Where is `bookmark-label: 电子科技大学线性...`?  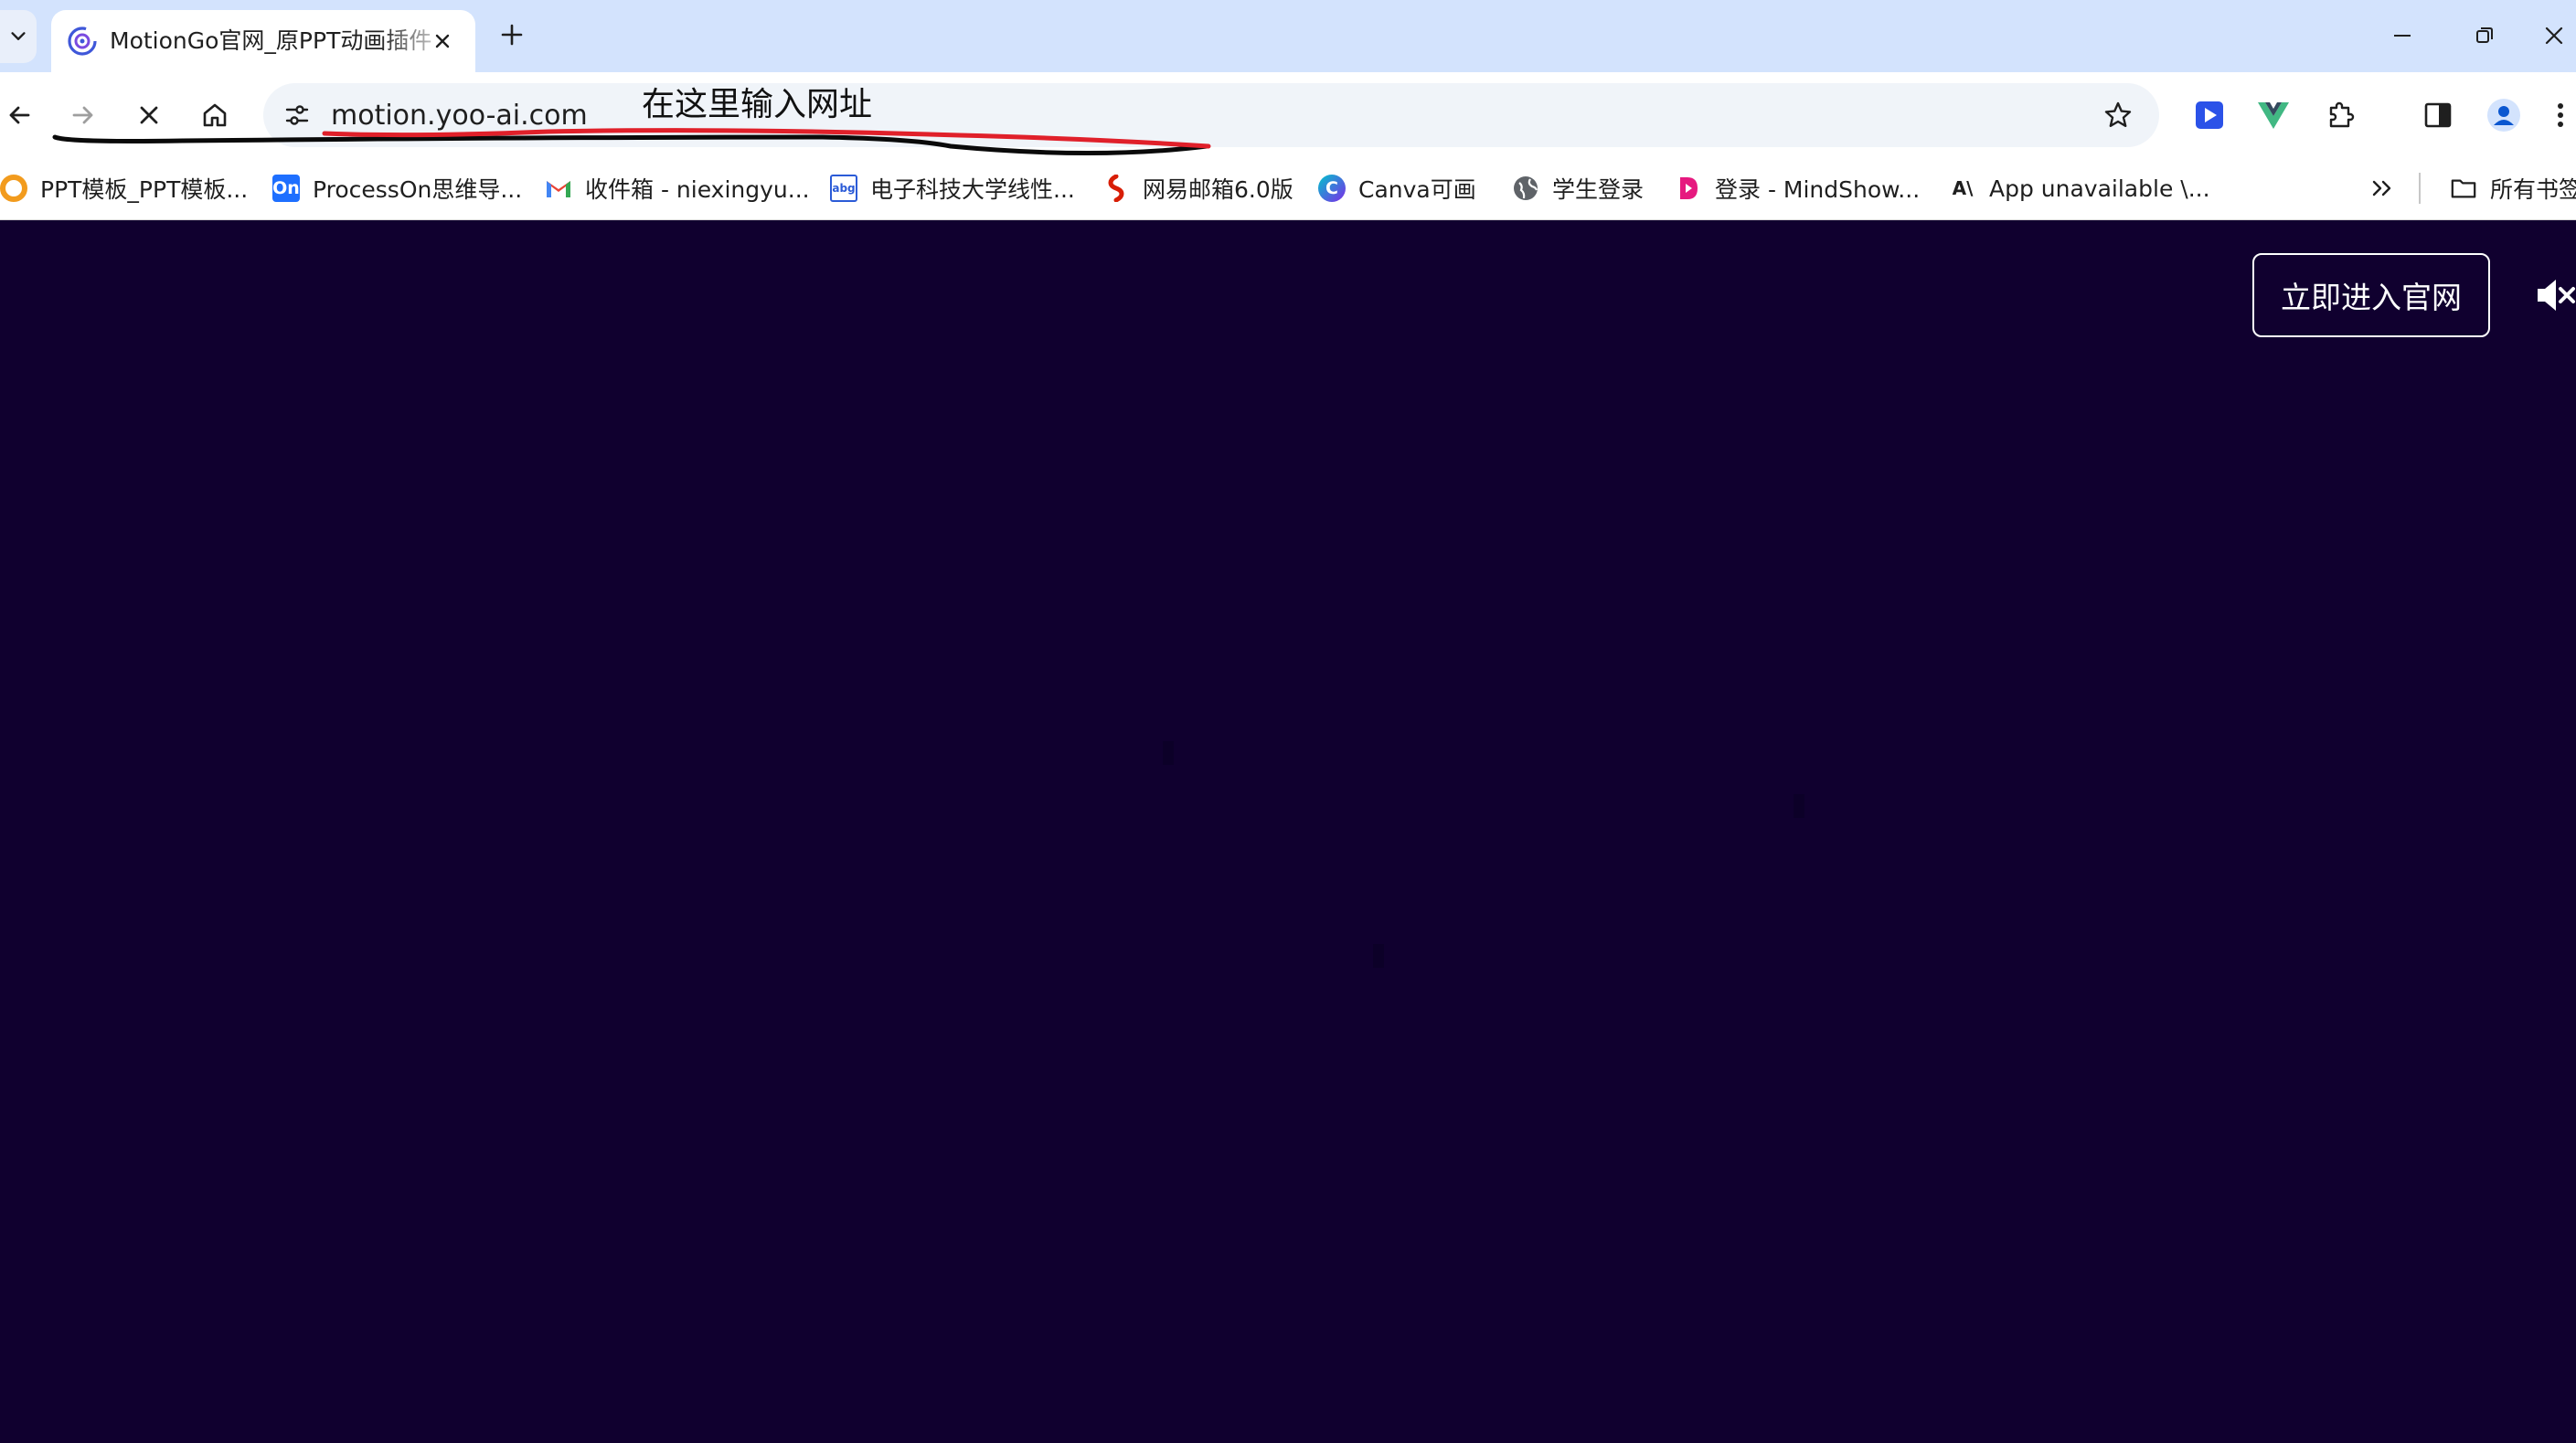 bookmark-label: 电子科技大学线性... is located at coordinates (972, 189).